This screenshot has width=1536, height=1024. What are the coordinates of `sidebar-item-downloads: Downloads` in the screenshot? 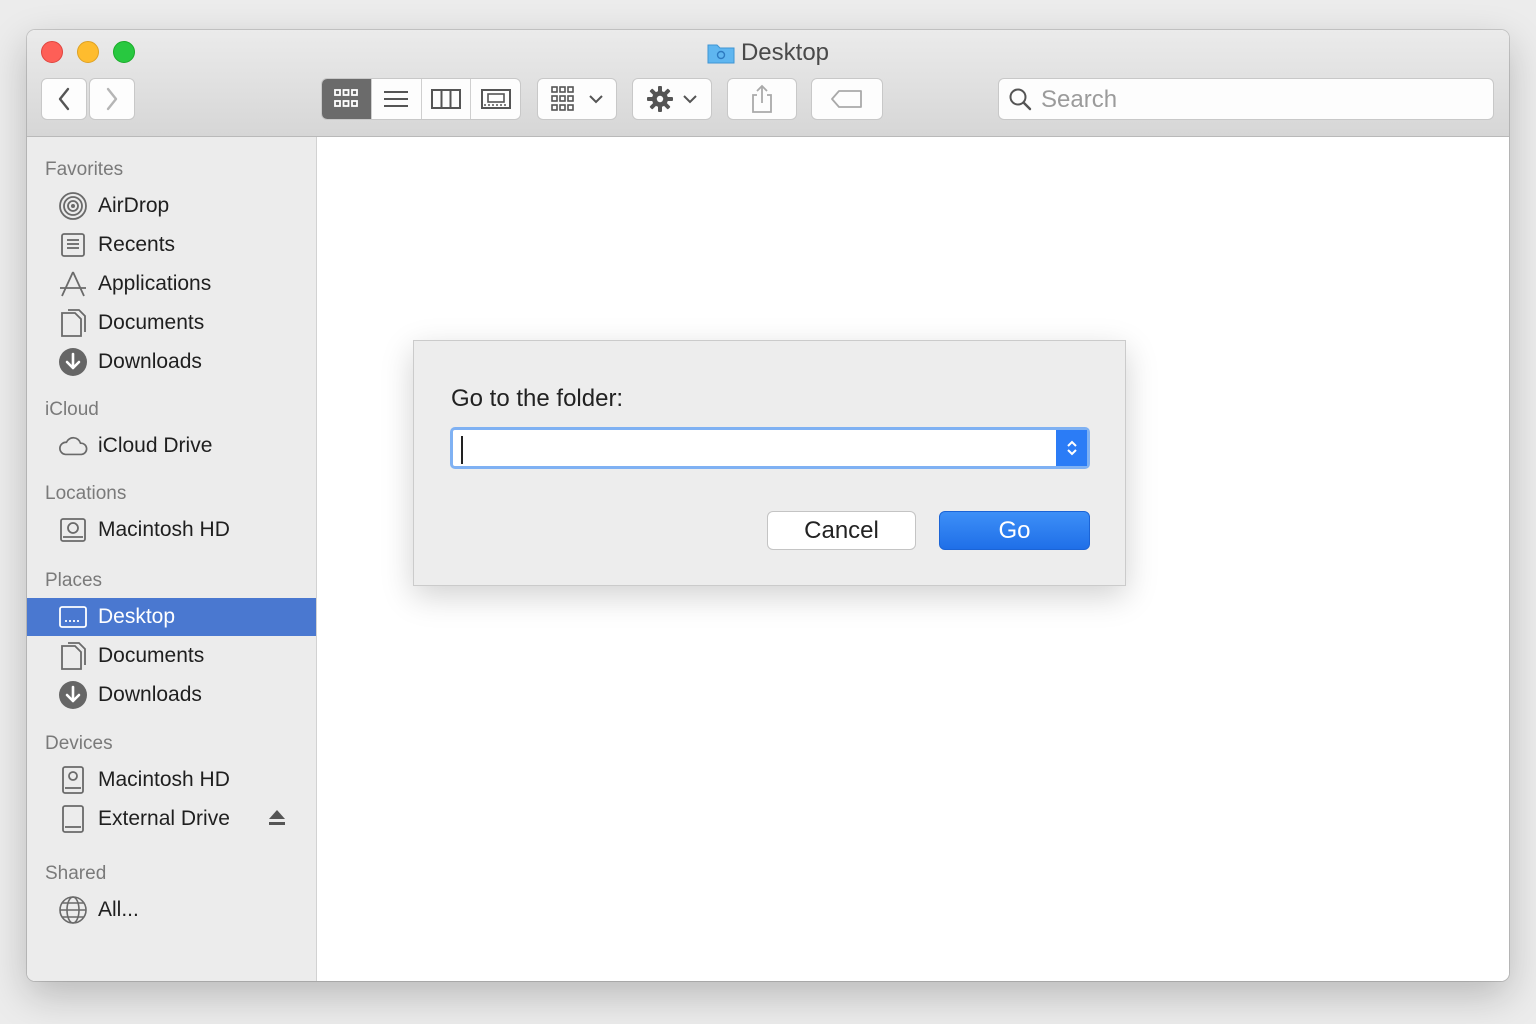 It's located at (171, 362).